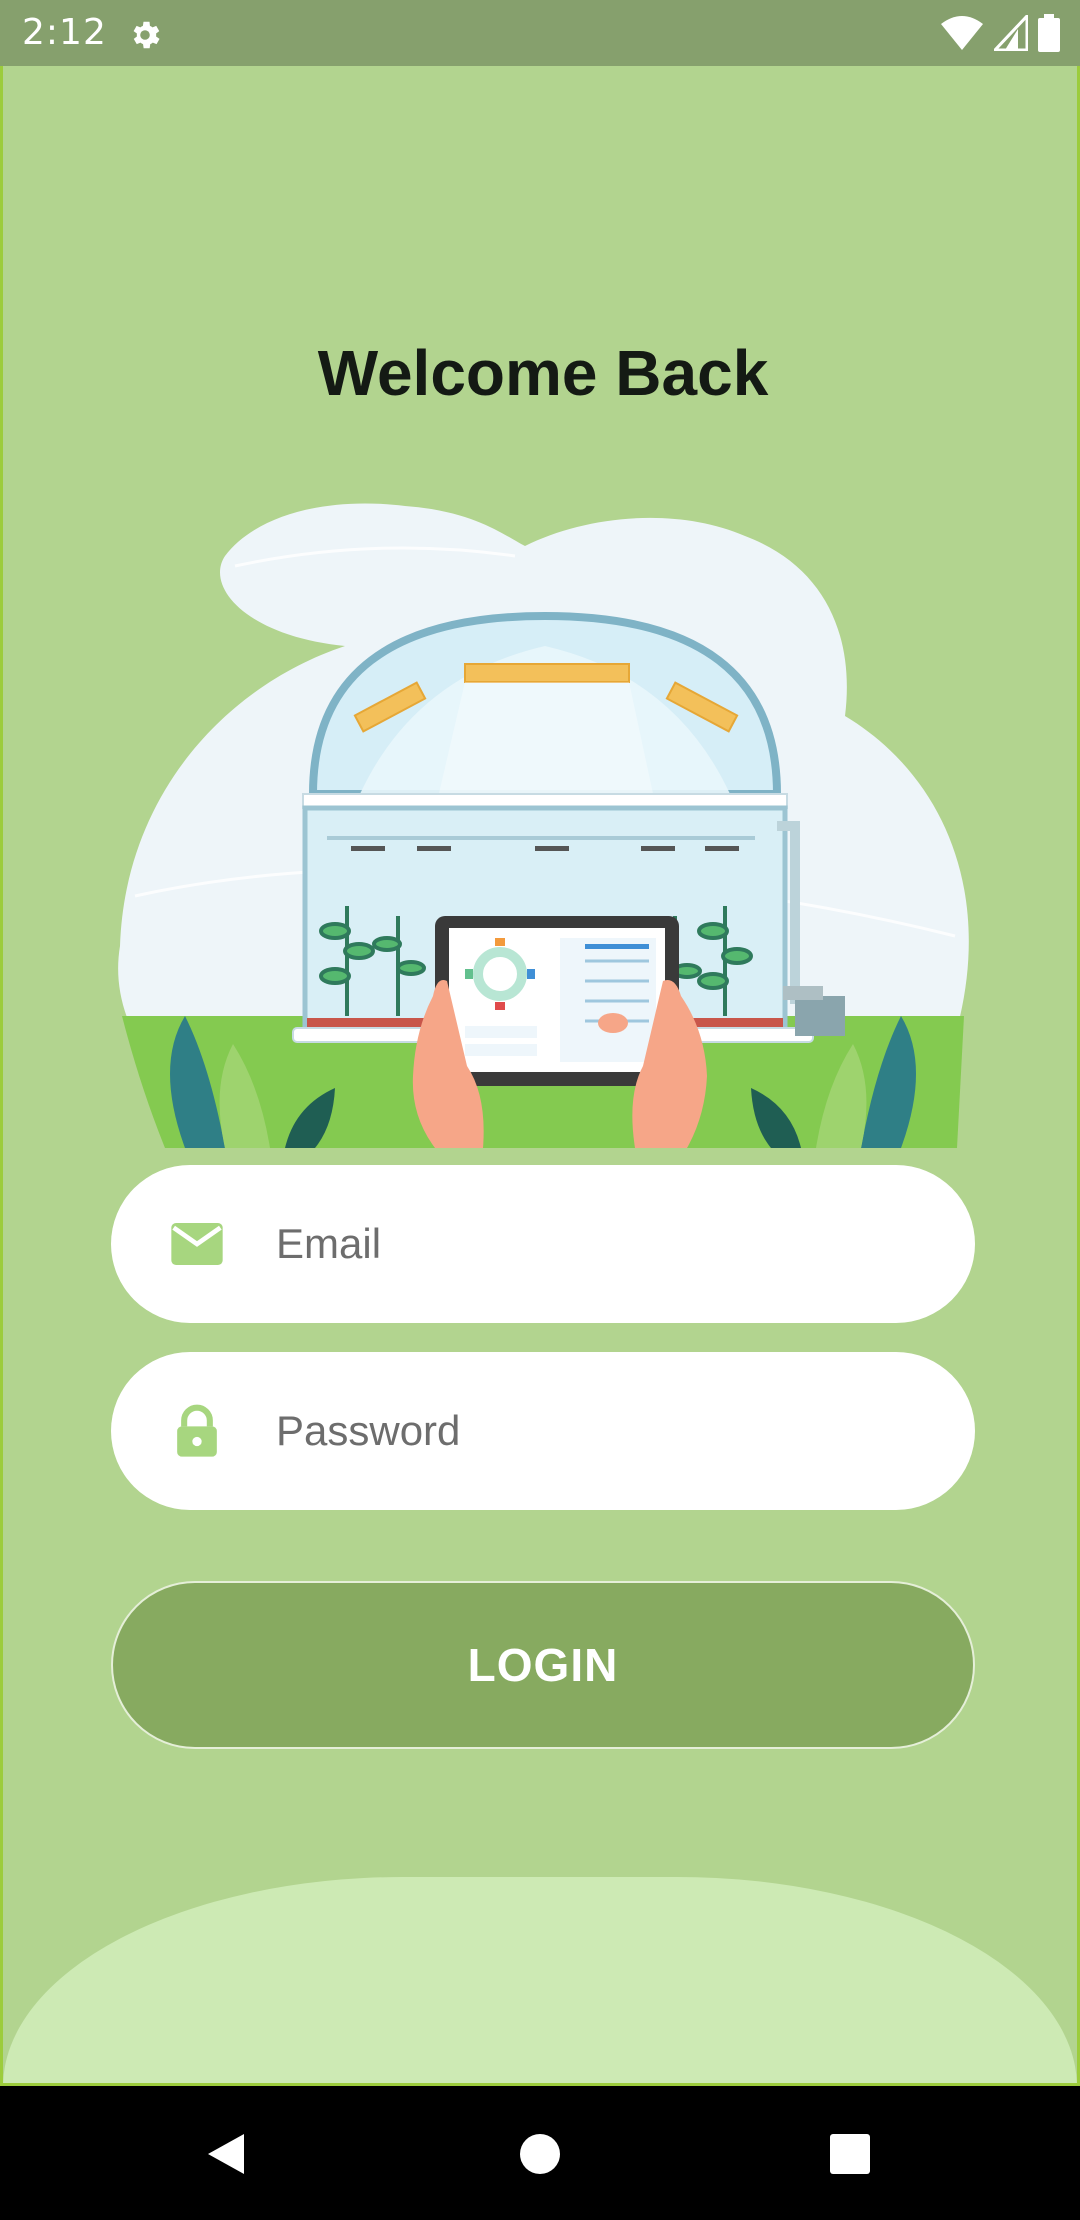 The width and height of the screenshot is (1080, 2220). I want to click on email-icon, so click(197, 1244).